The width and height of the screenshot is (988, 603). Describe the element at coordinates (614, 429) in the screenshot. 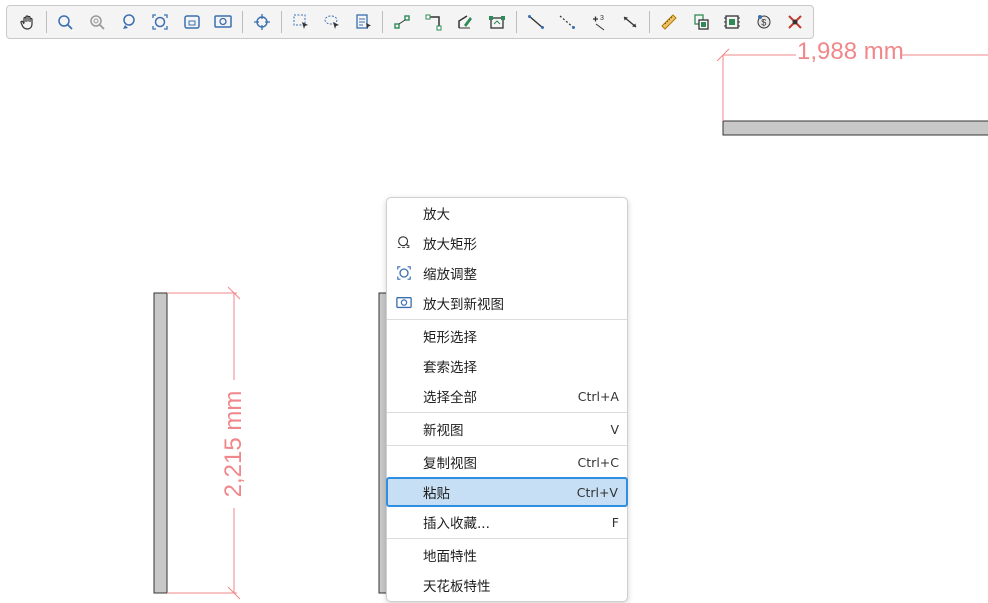

I see `menu-item-shortcut: V` at that location.